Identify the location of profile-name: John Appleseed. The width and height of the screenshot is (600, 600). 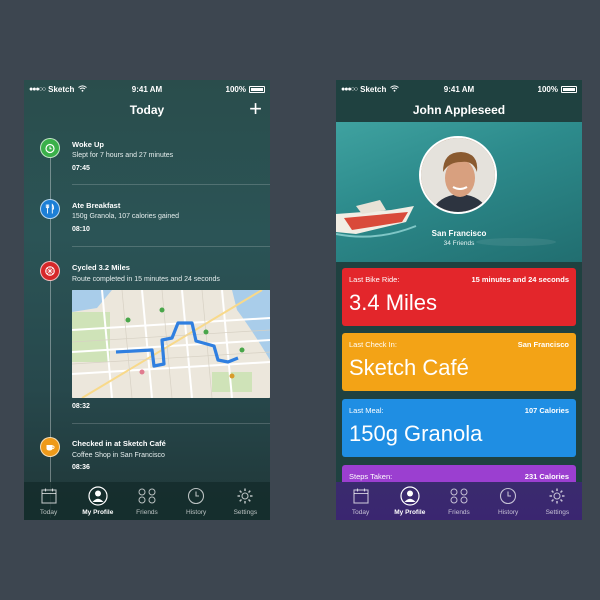
(459, 110).